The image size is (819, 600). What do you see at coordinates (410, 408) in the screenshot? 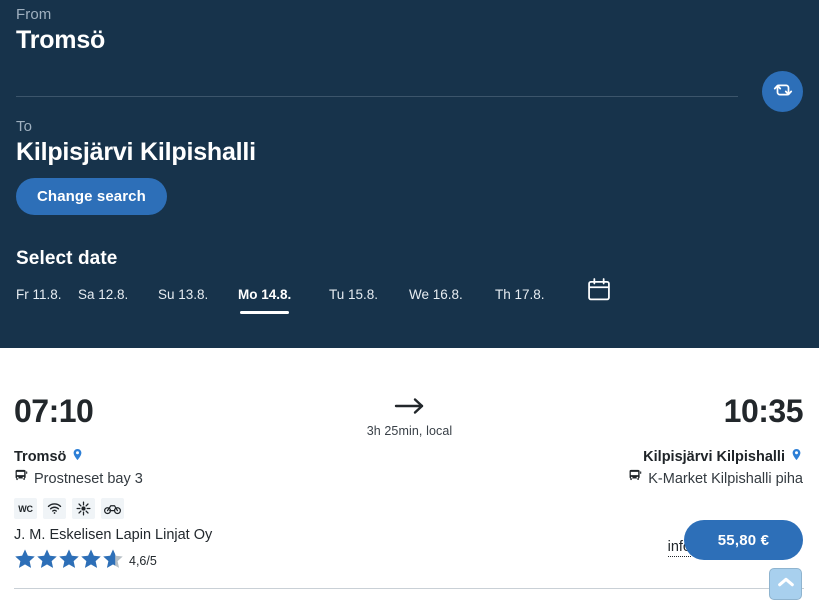
I see `arrow-right-icon` at bounding box center [410, 408].